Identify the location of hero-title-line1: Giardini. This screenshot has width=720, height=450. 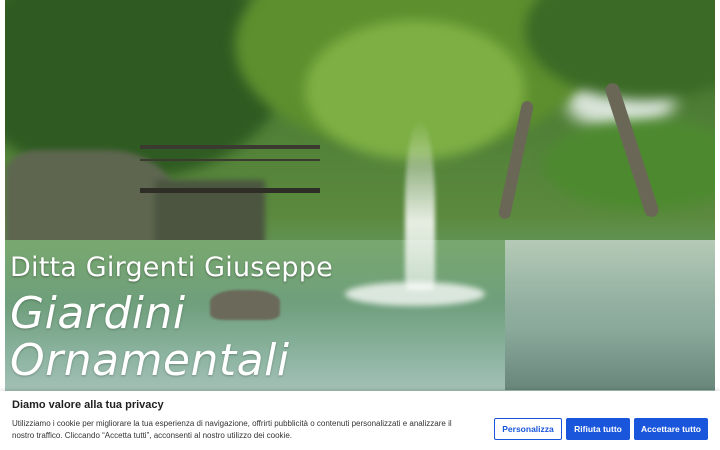
(98, 313).